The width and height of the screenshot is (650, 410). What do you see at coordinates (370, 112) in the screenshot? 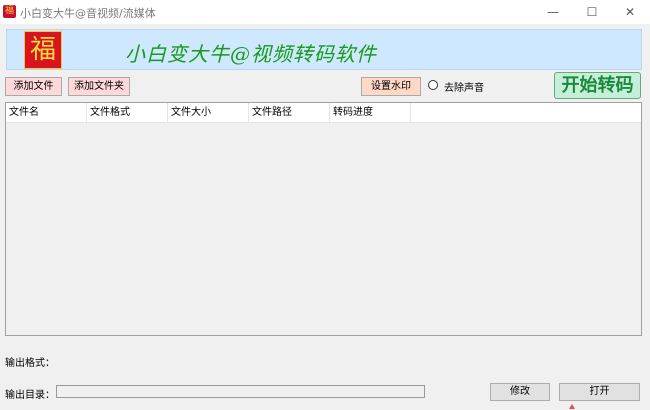
I see `column-header-progress: 转码进度` at bounding box center [370, 112].